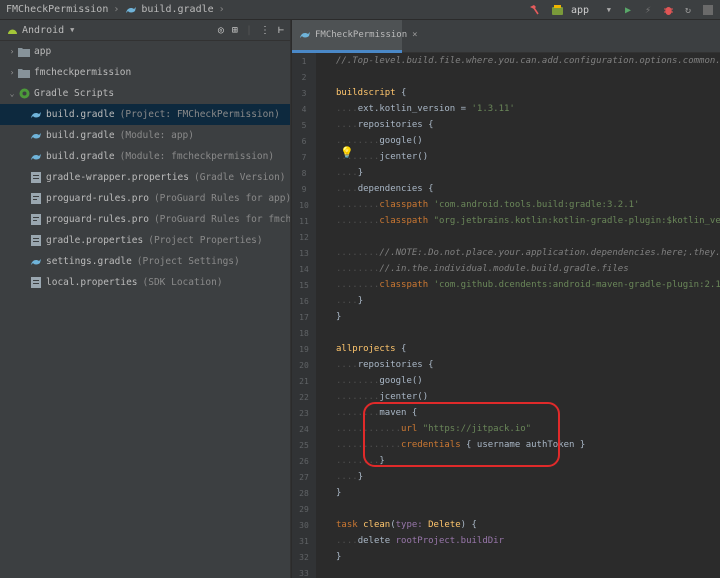  I want to click on line-number: 31, so click(304, 541).